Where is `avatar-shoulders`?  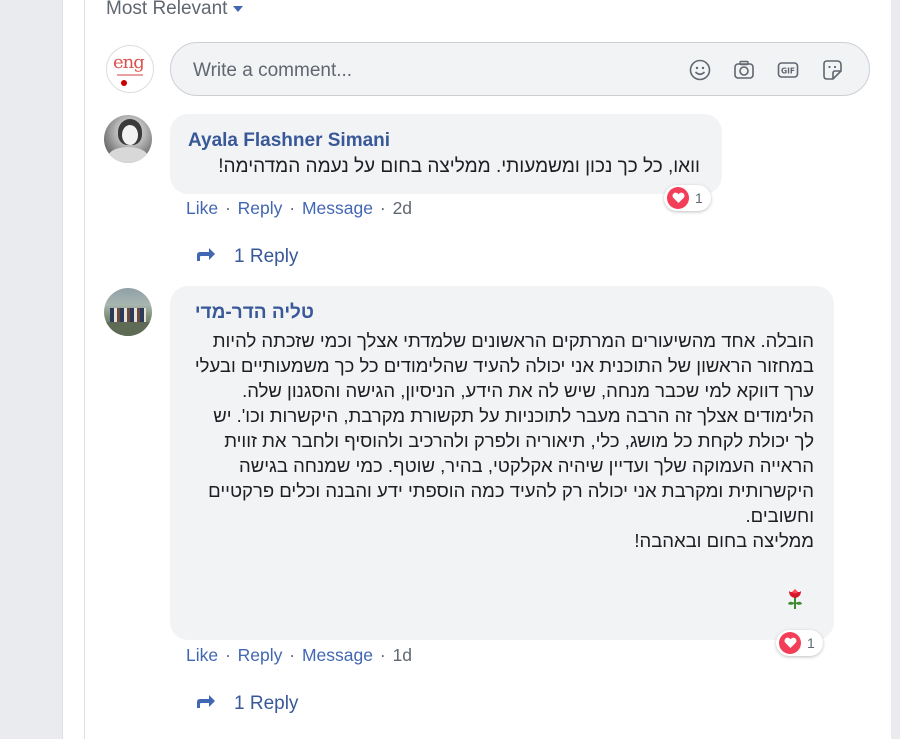 avatar-shoulders is located at coordinates (128, 155).